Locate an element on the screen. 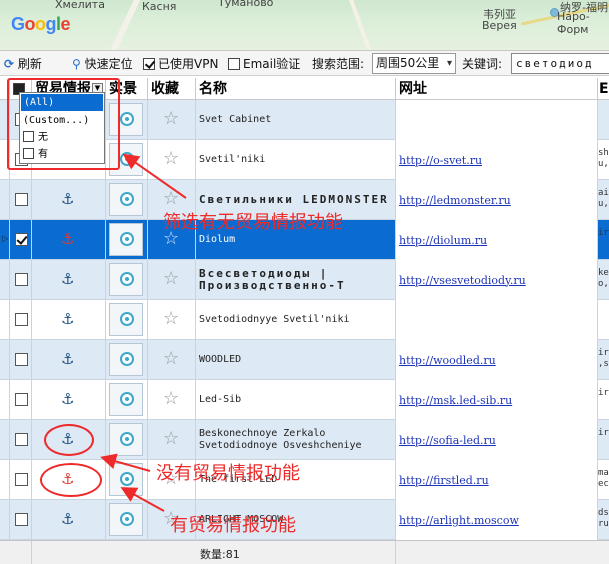  has-trade-annotation: 有贸易情报功能 is located at coordinates (233, 525).